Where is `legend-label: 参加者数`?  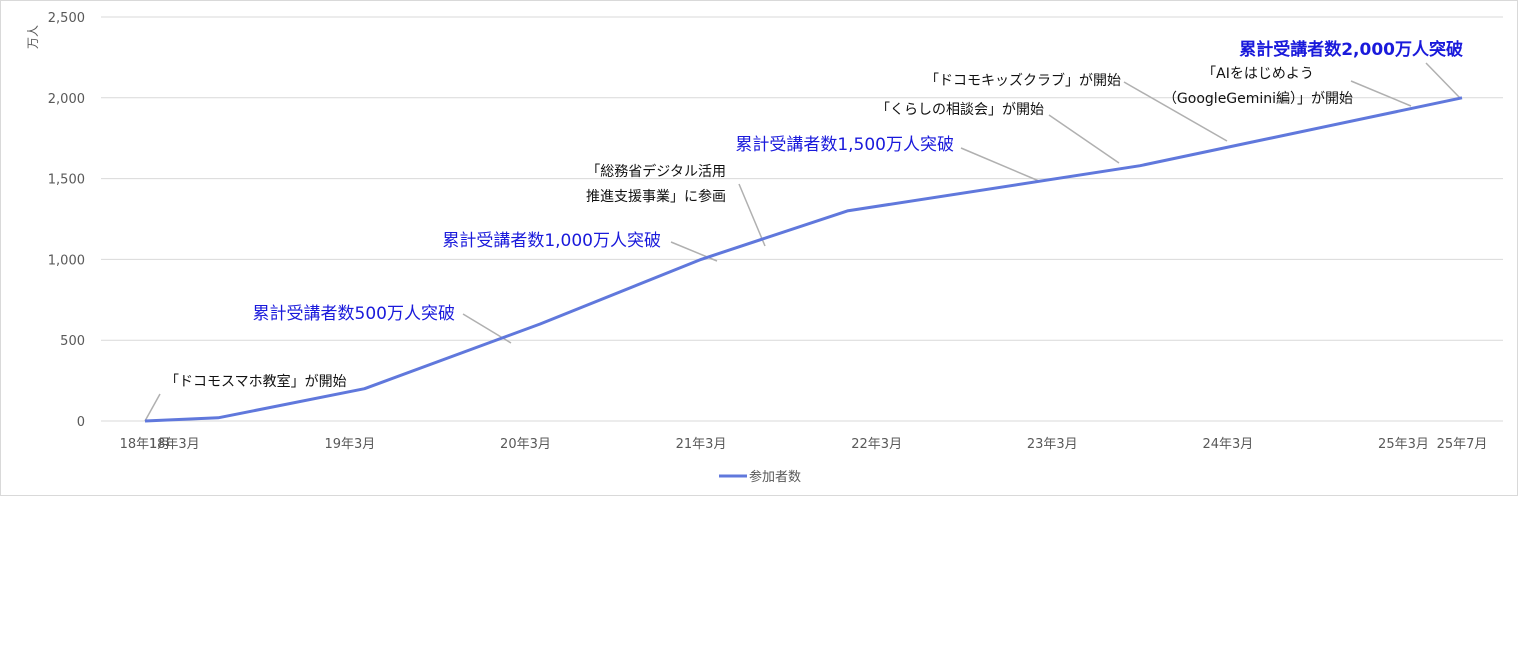 legend-label: 参加者数 is located at coordinates (775, 477).